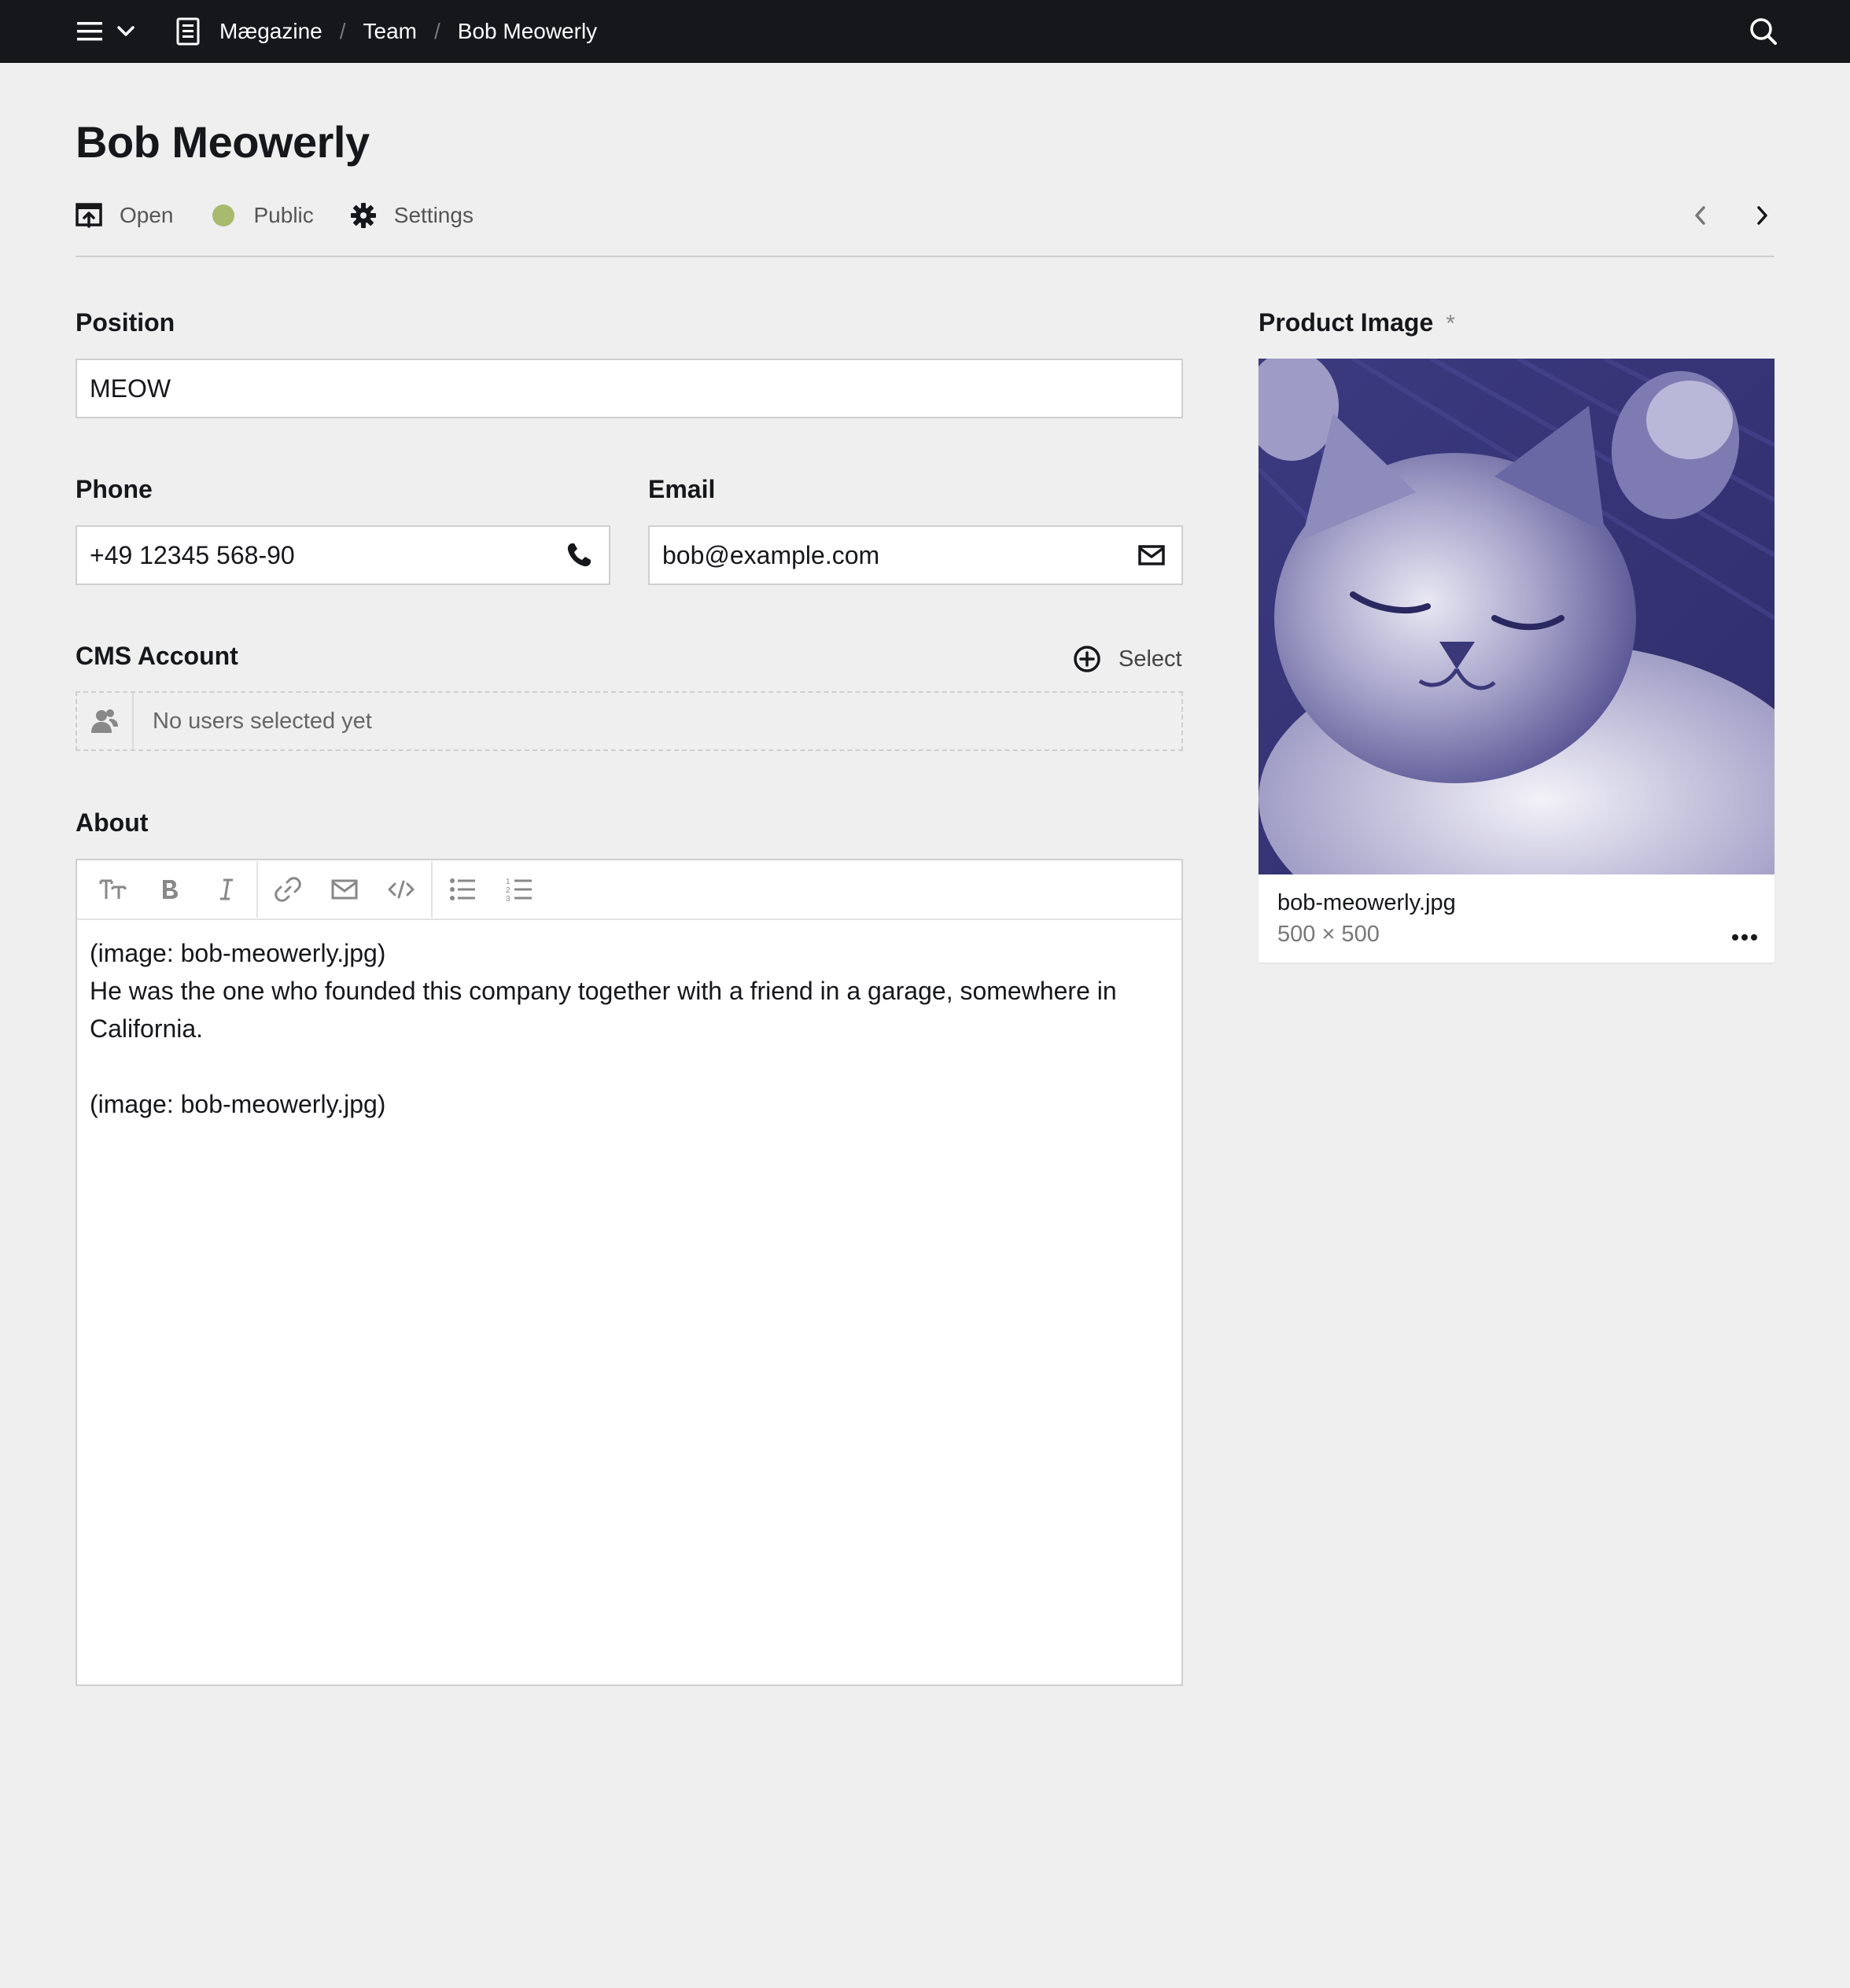  I want to click on plus-circle-icon, so click(1087, 659).